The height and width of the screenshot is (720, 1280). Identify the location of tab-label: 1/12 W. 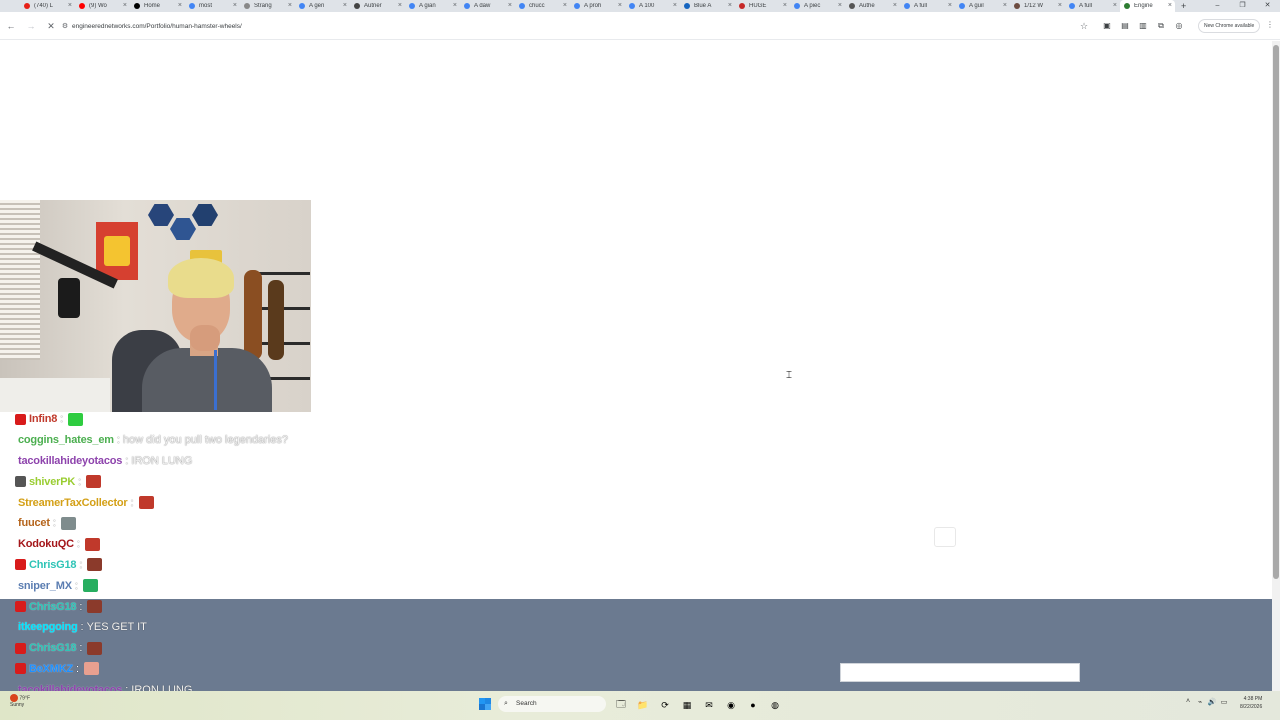
(1034, 6).